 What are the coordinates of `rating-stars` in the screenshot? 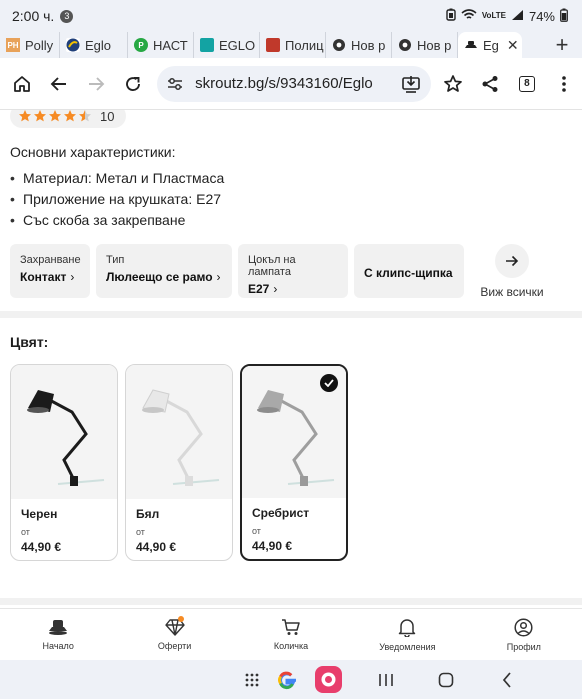 It's located at (55, 116).